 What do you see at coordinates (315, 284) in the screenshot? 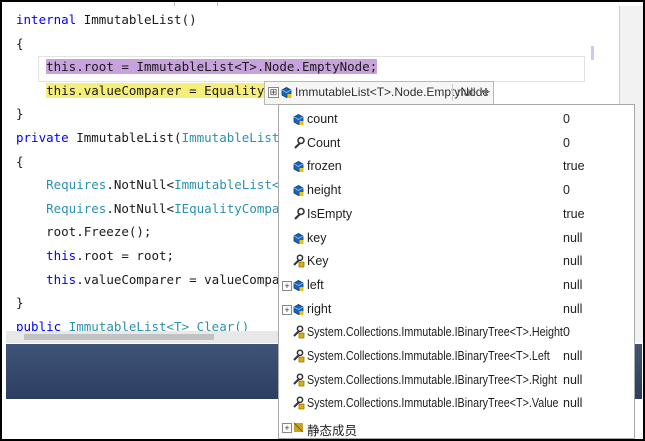
I see `member-name: left` at bounding box center [315, 284].